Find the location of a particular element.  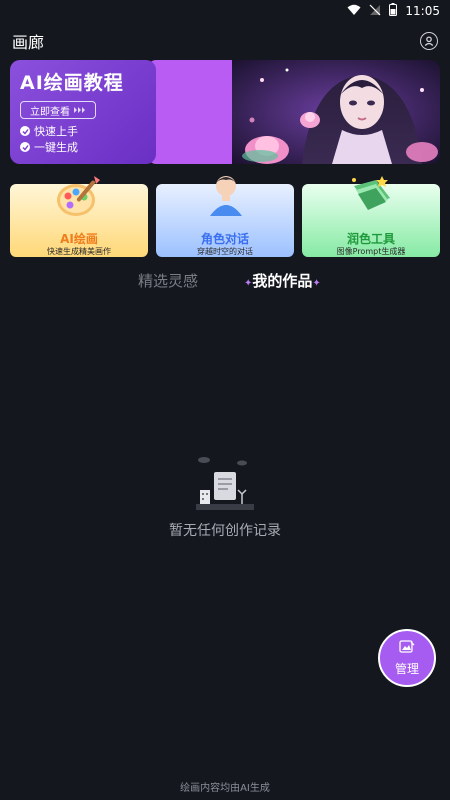

page-title: 画廊 is located at coordinates (28, 42).